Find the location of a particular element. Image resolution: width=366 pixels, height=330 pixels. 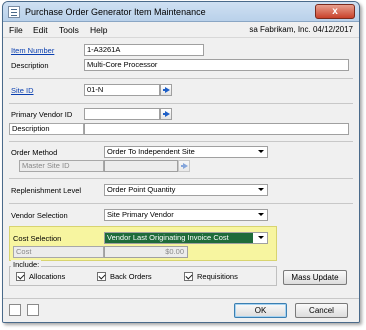

order-method-dropdown: Order To Independent Site is located at coordinates (186, 152).